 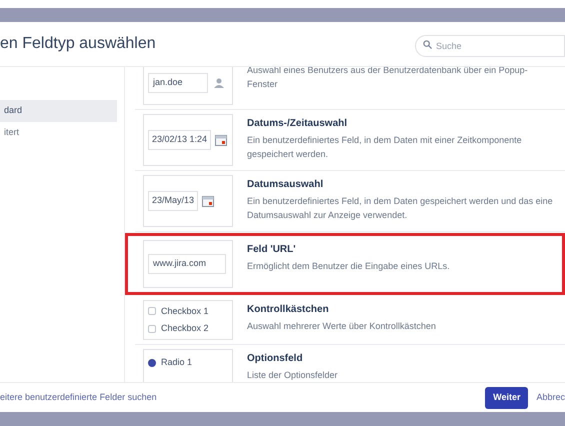 I want to click on dialog-title: en Feldtyp auswählen, so click(x=78, y=44).